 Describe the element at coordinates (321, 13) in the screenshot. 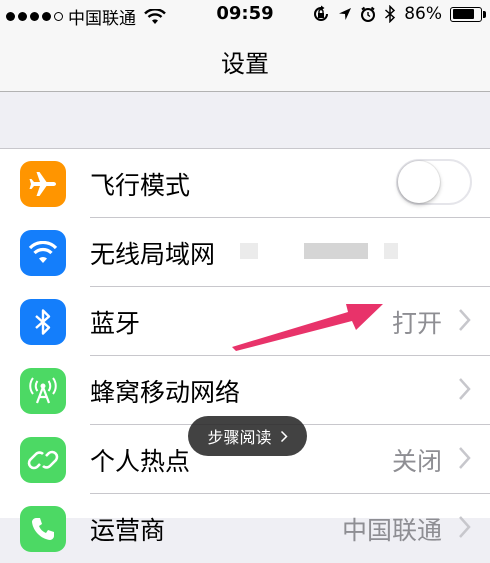

I see `rotation-lock-icon` at that location.